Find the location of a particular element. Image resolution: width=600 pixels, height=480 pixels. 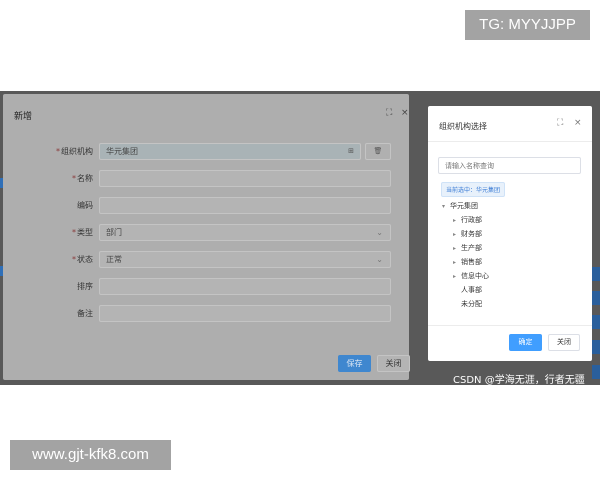

credit-watermark: CSDN @学海无涯，行者无疆 is located at coordinates (519, 380).